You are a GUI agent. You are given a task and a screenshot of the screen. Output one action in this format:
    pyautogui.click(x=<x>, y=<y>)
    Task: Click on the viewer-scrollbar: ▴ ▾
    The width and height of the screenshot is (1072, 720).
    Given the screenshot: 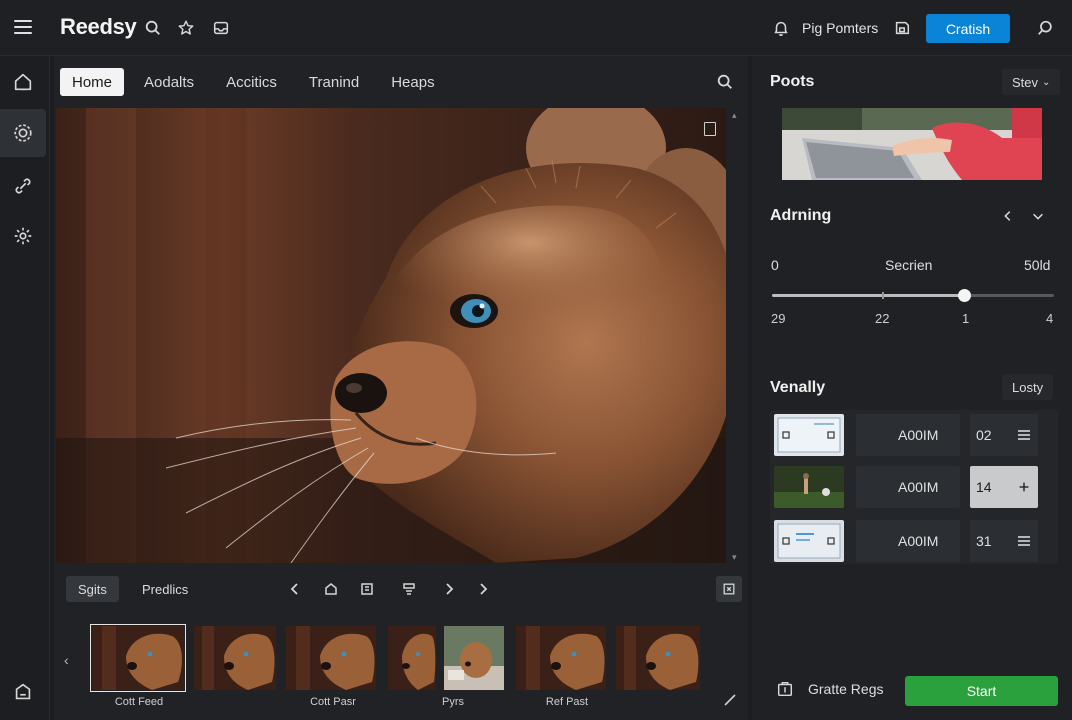 What is the action you would take?
    pyautogui.click(x=736, y=335)
    